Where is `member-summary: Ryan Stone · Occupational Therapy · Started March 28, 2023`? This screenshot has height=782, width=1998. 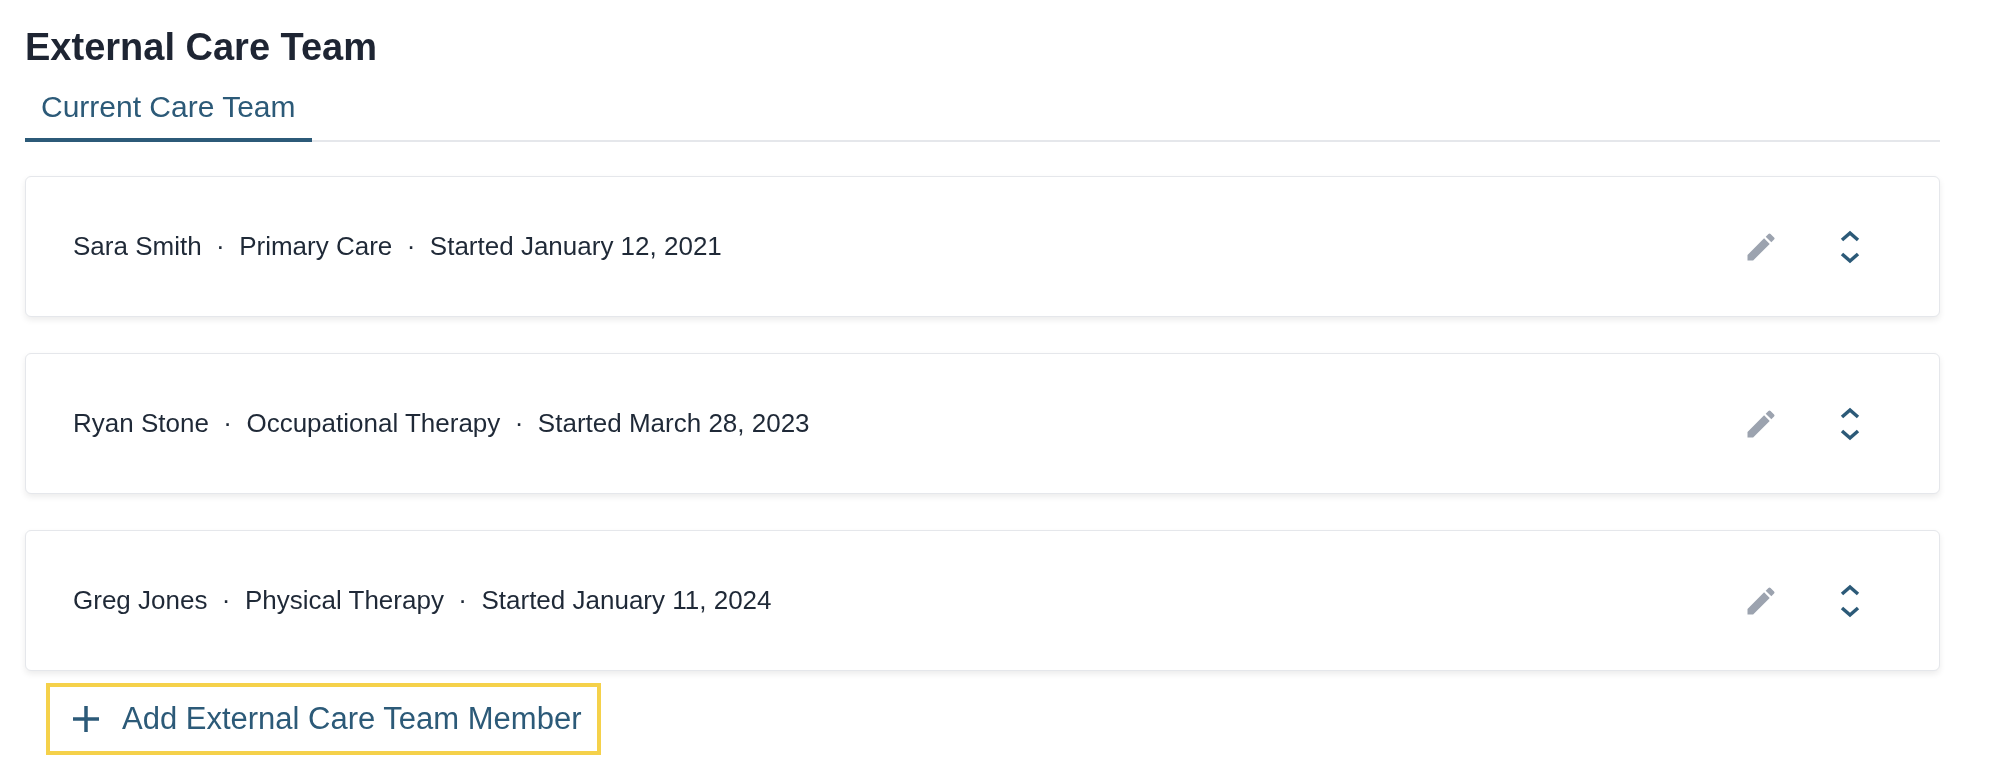 member-summary: Ryan Stone · Occupational Therapy · Started March 28, 2023 is located at coordinates (441, 423).